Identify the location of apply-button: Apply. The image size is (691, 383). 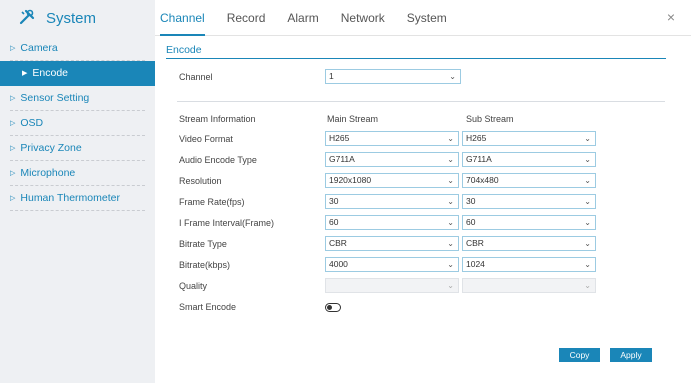
(631, 355).